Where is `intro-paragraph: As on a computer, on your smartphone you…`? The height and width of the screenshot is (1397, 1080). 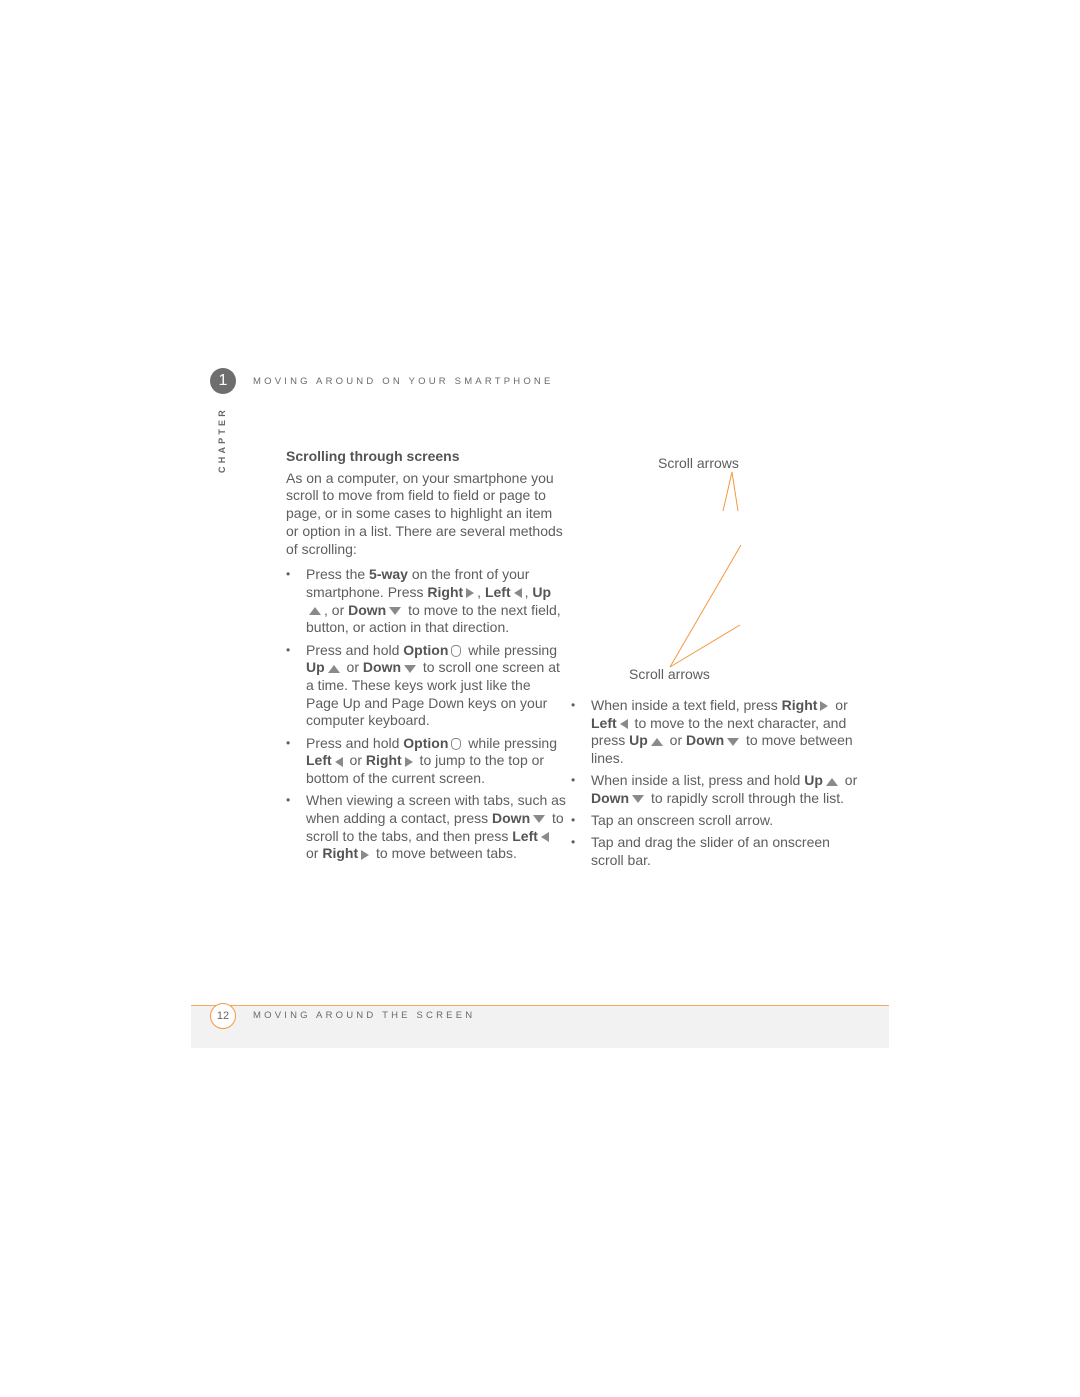
intro-paragraph: As on a computer, on your smartphone you… is located at coordinates (424, 513).